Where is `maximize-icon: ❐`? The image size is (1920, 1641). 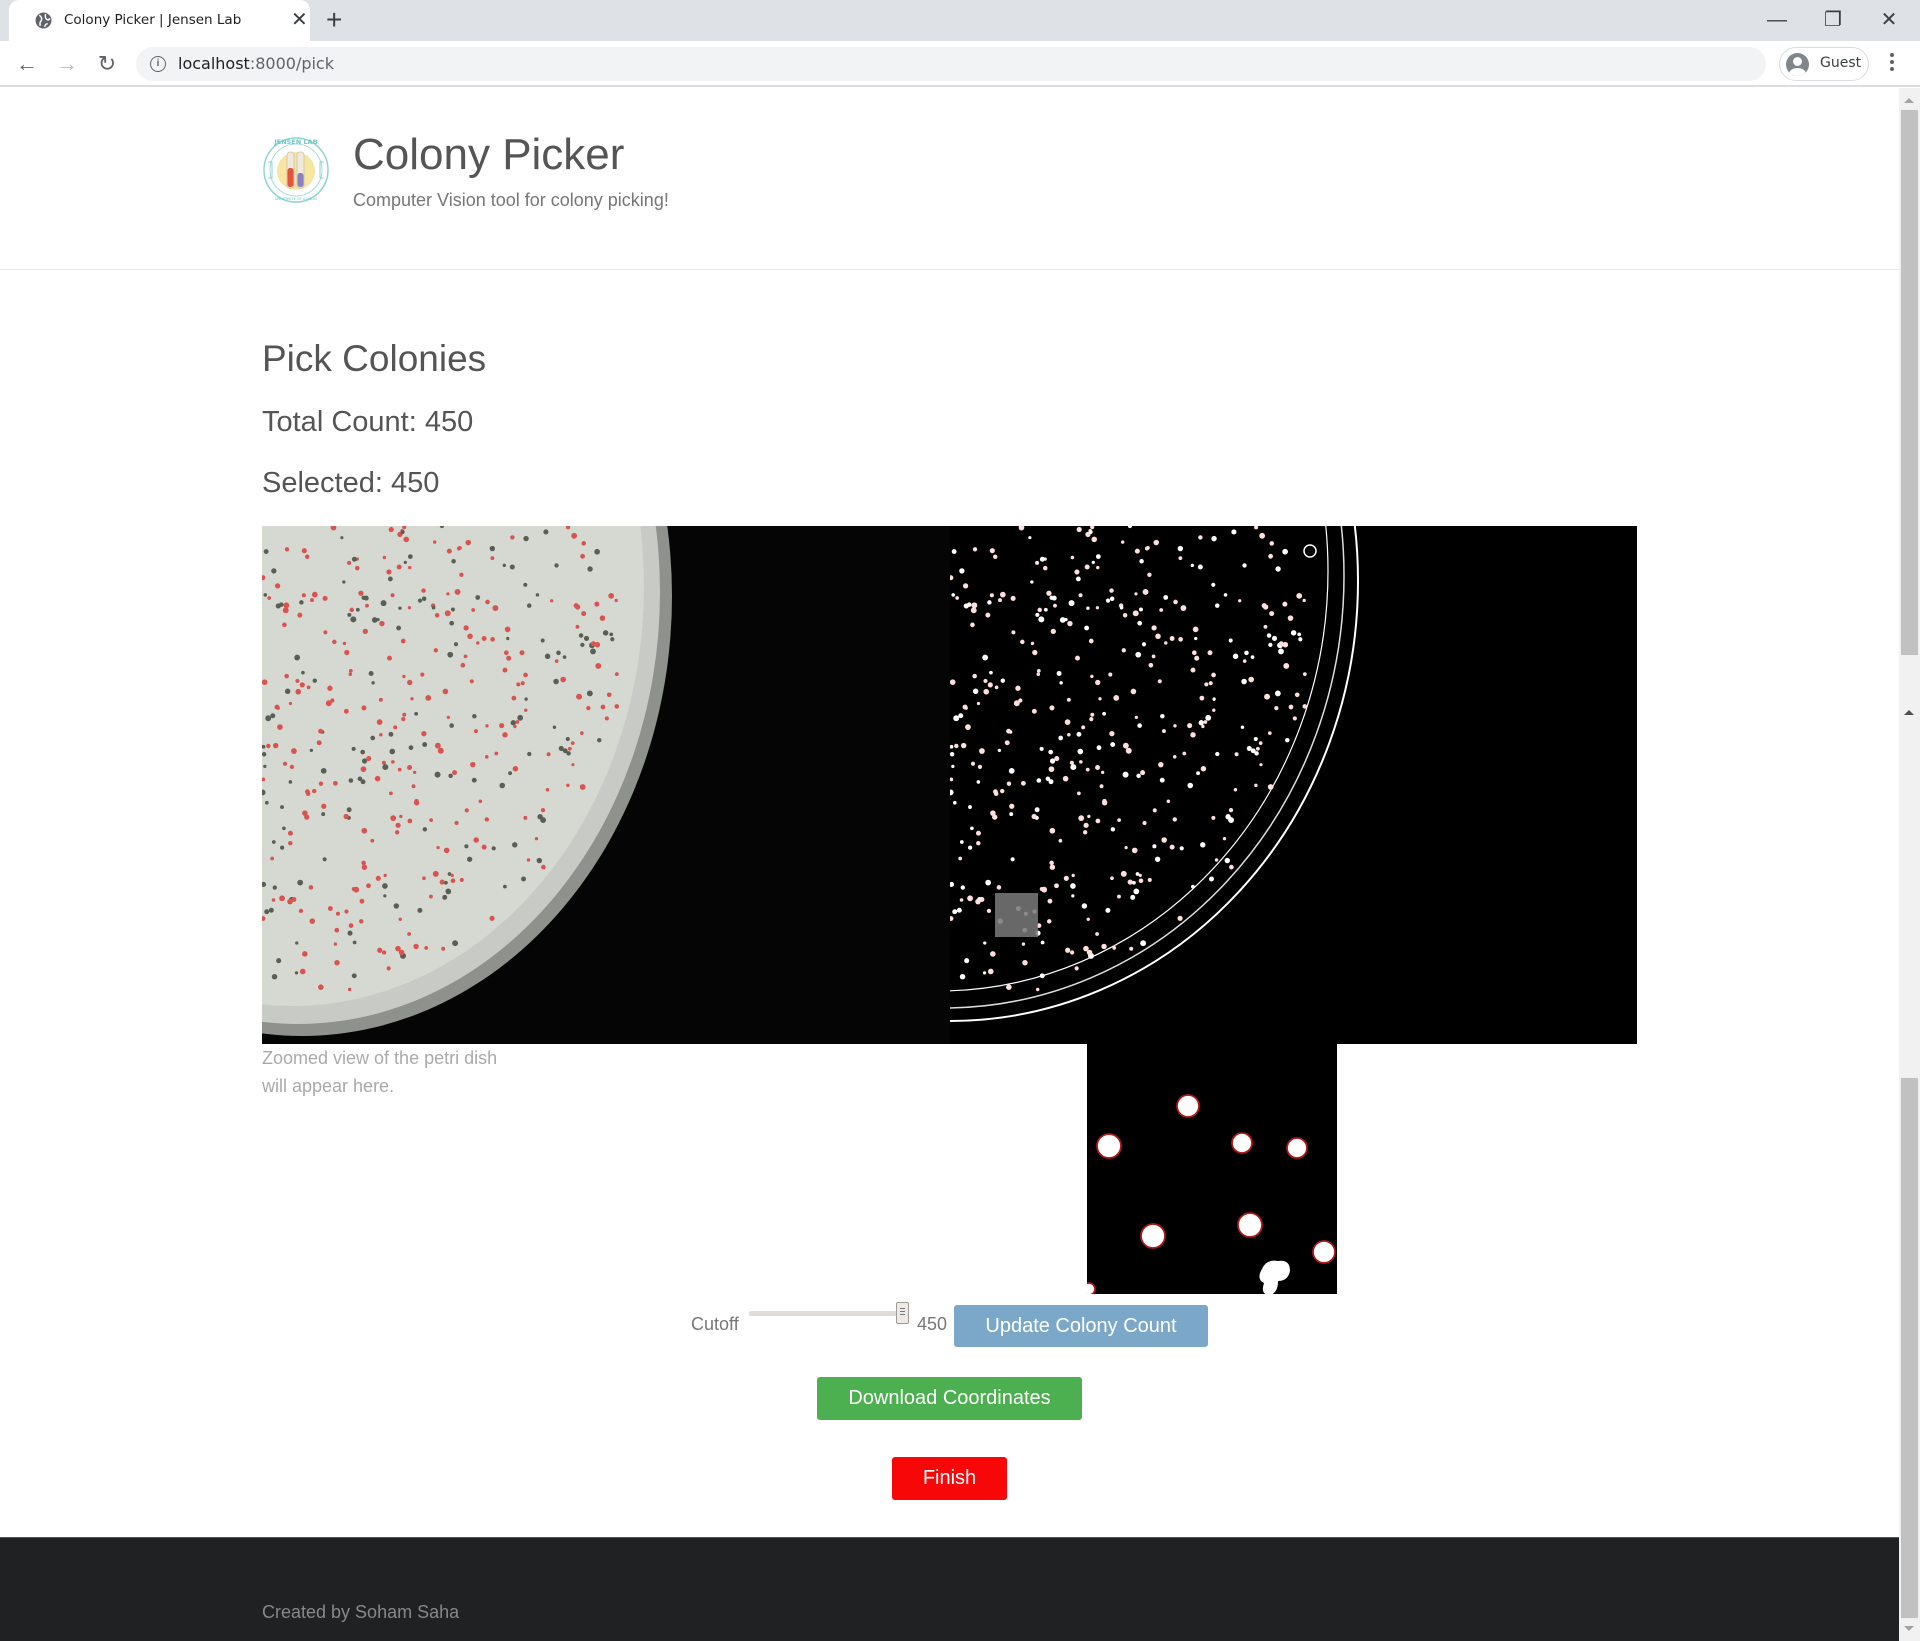 maximize-icon: ❐ is located at coordinates (1833, 20).